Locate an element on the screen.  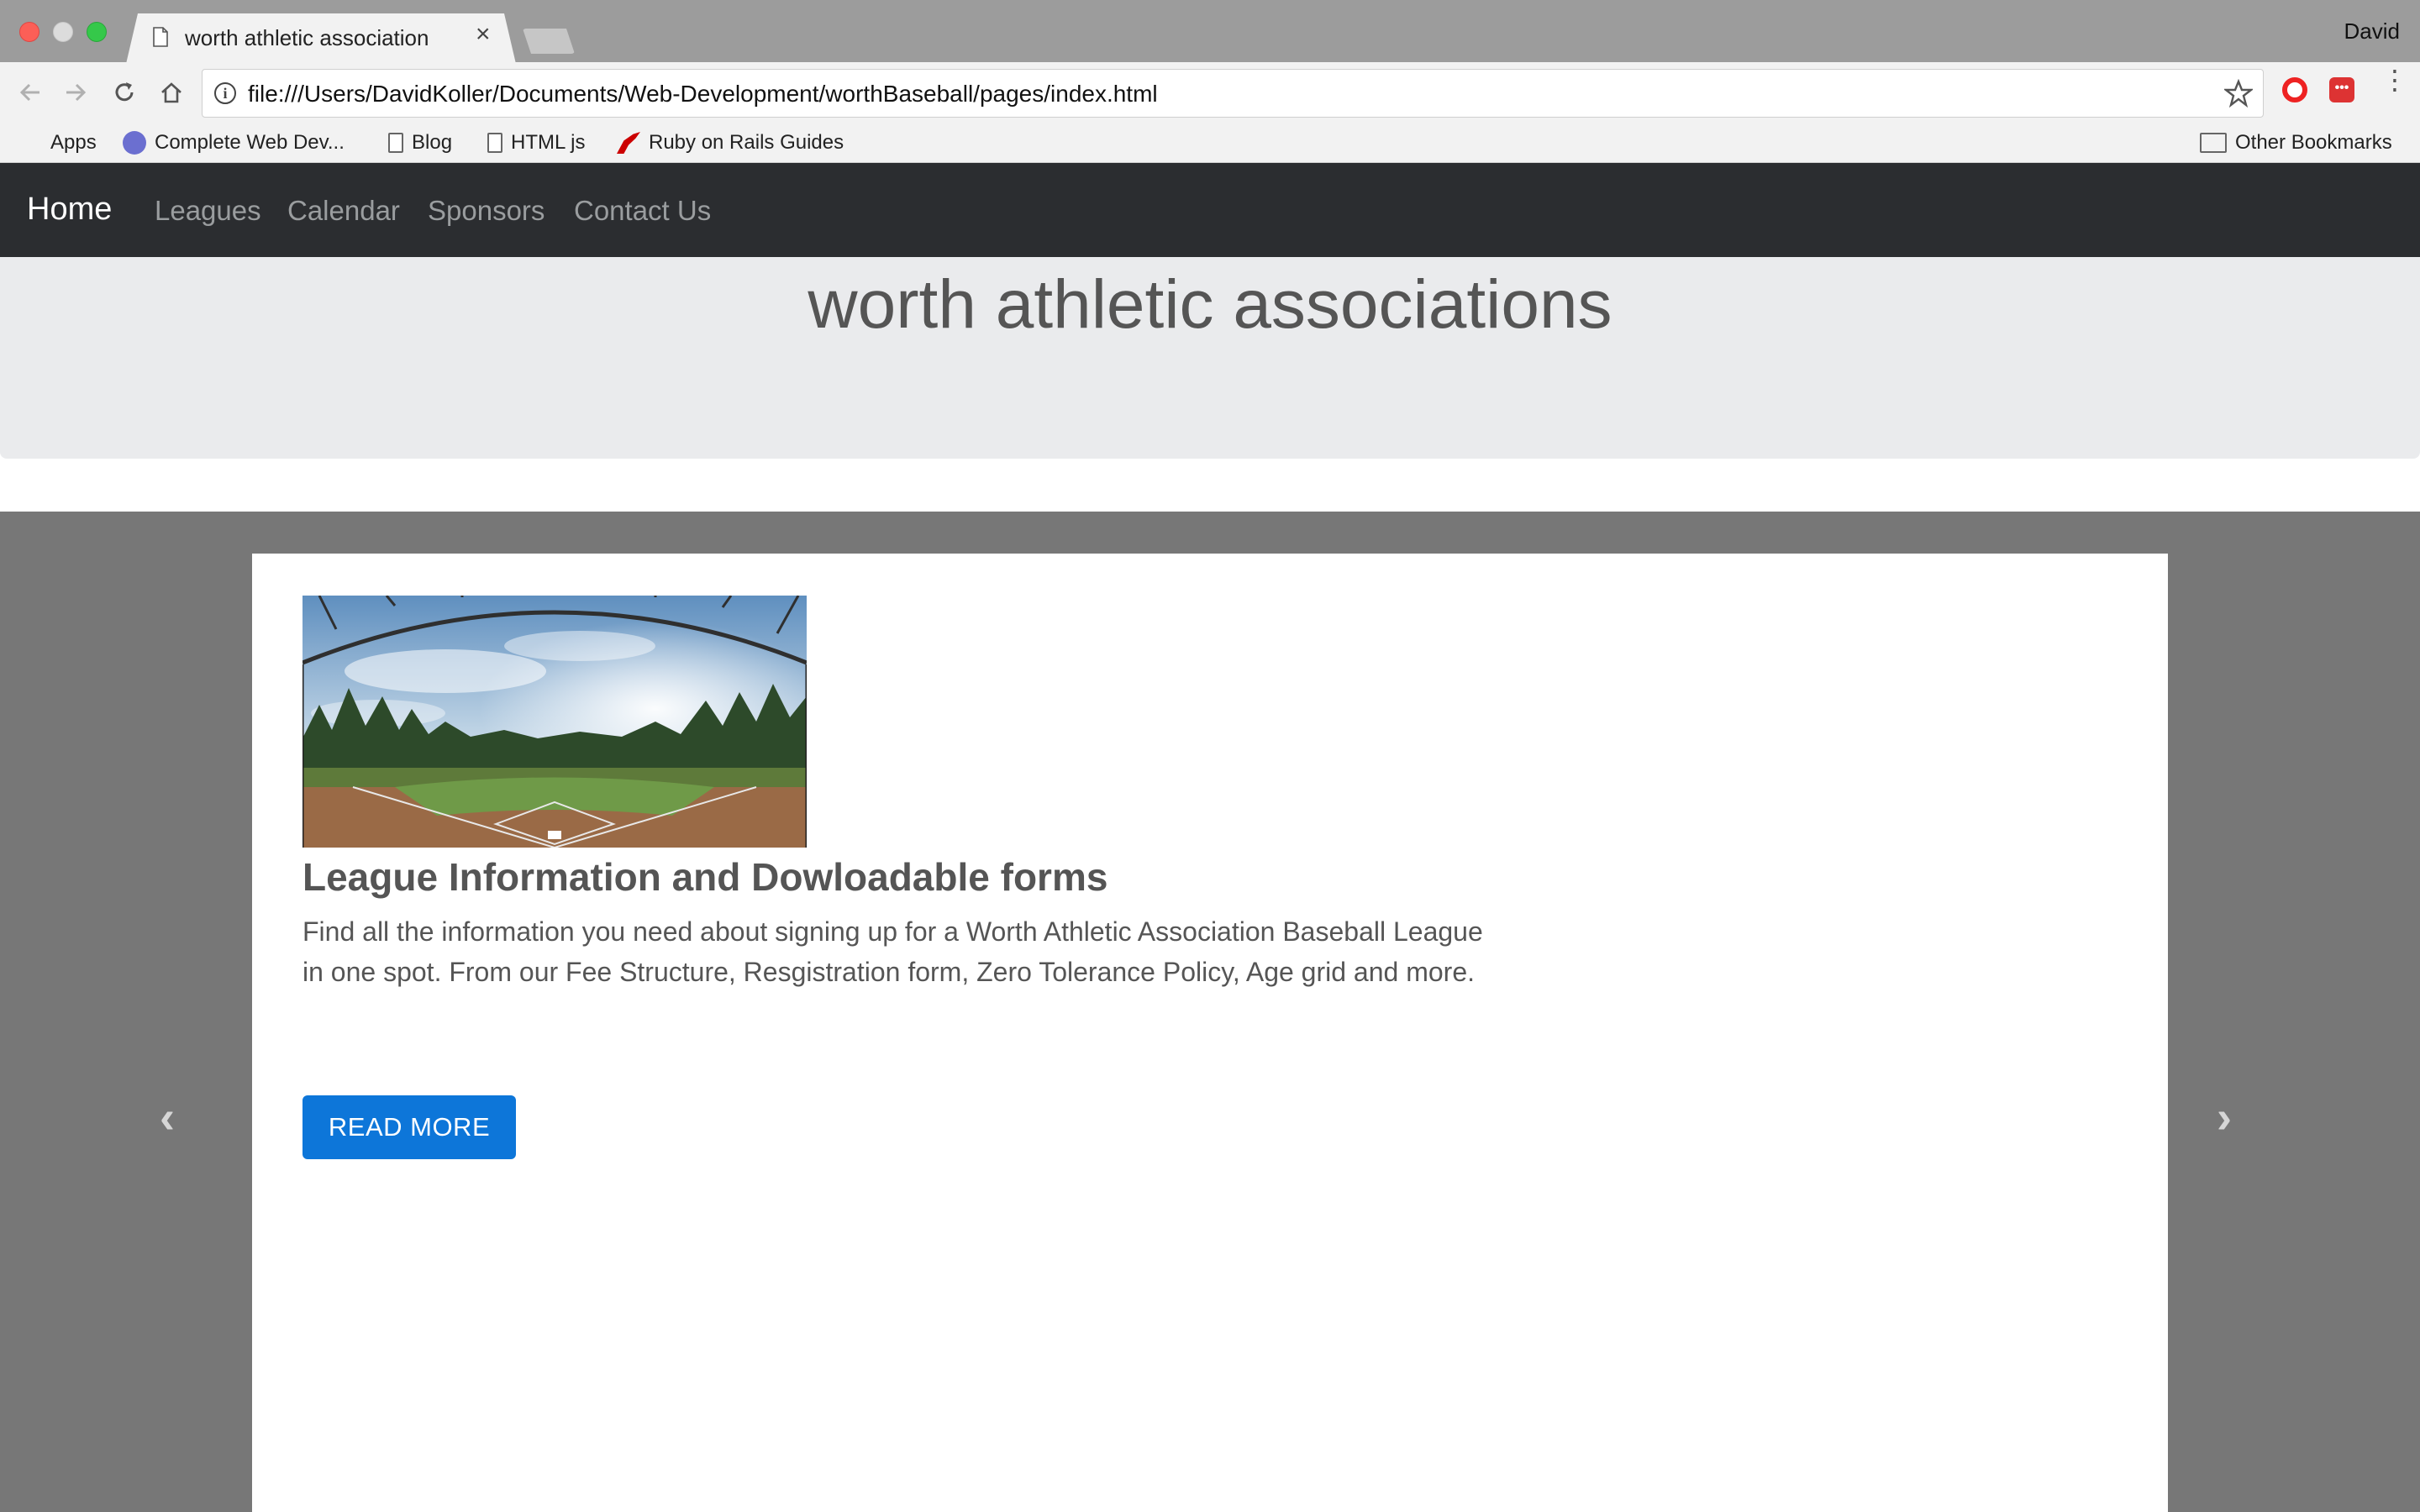
info-icon: i is located at coordinates (225, 93).